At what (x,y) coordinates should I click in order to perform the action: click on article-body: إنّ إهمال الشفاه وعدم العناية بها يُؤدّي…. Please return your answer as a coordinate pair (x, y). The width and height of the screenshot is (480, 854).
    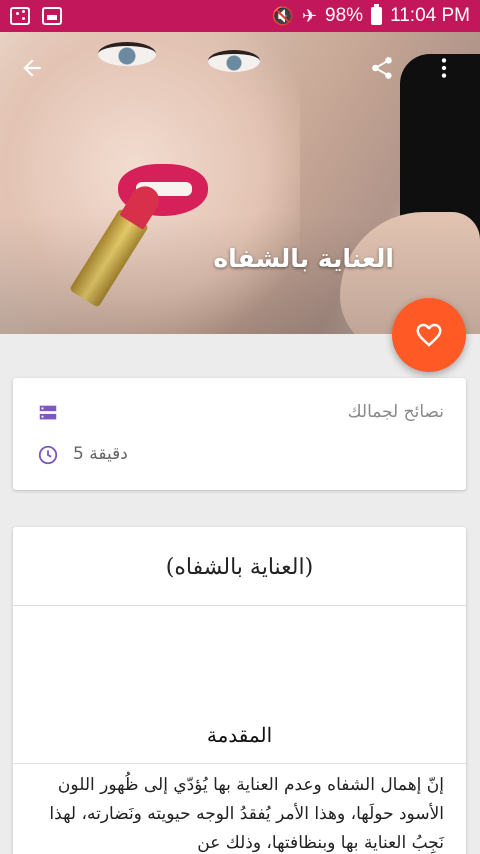
    Looking at the image, I should click on (246, 814).